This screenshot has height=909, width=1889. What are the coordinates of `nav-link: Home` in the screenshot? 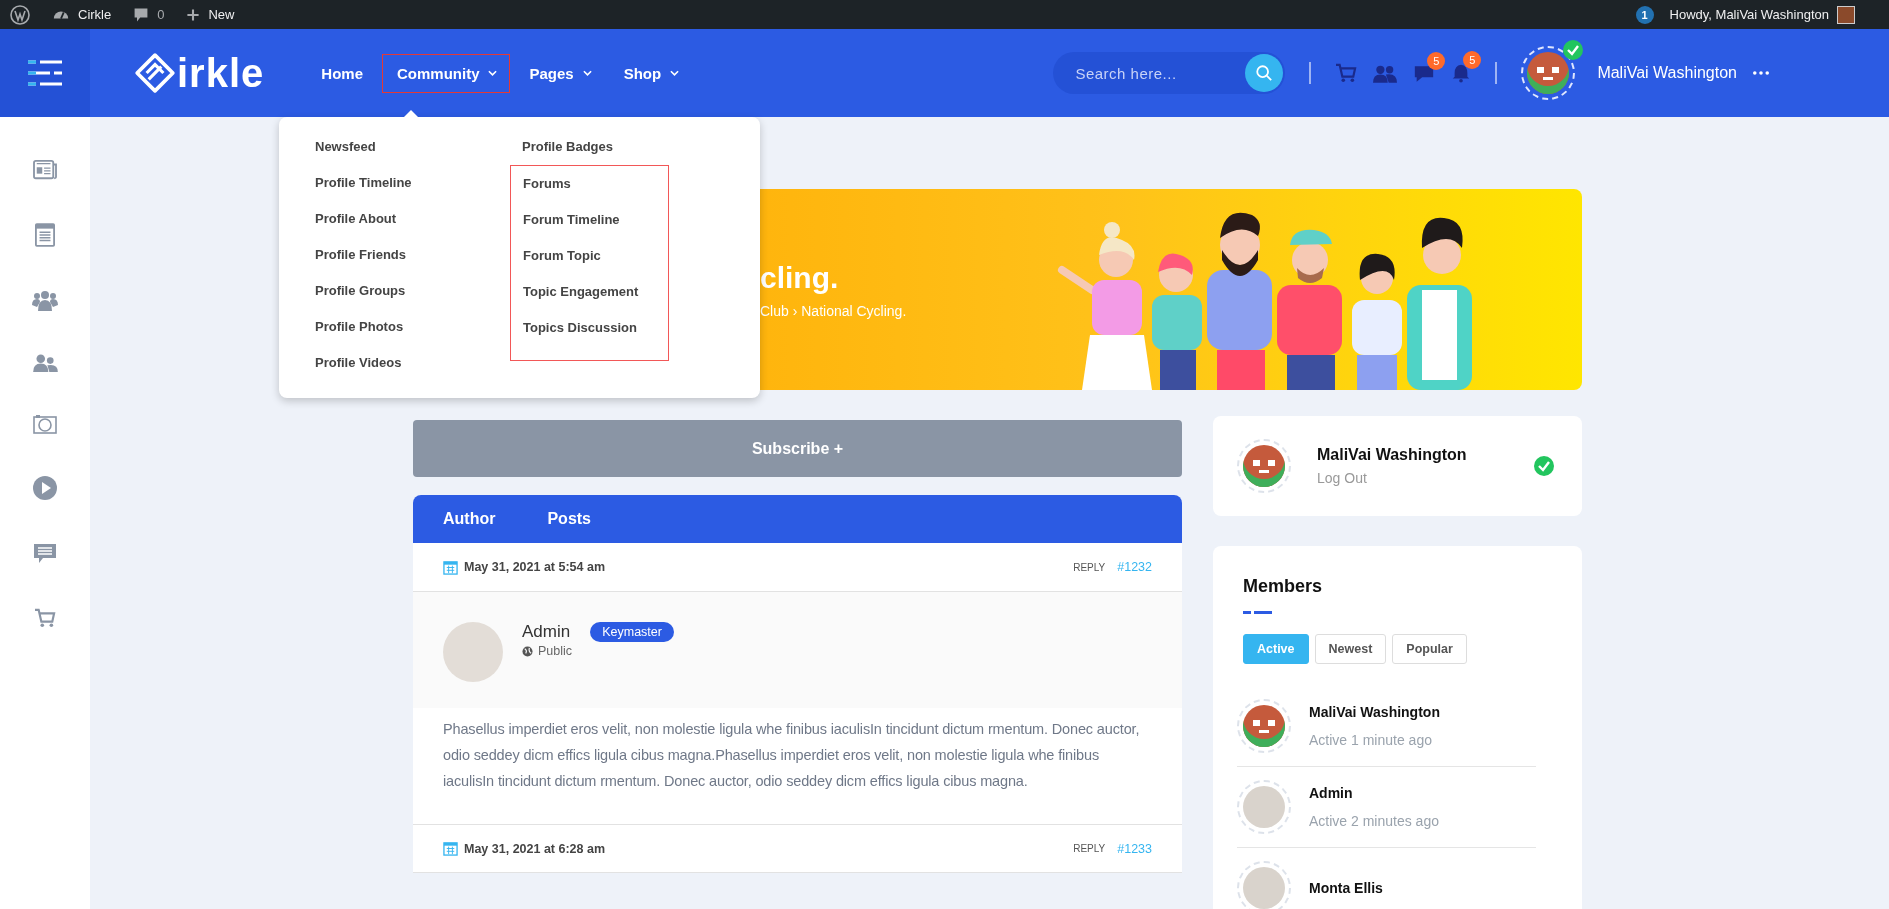 It's located at (342, 73).